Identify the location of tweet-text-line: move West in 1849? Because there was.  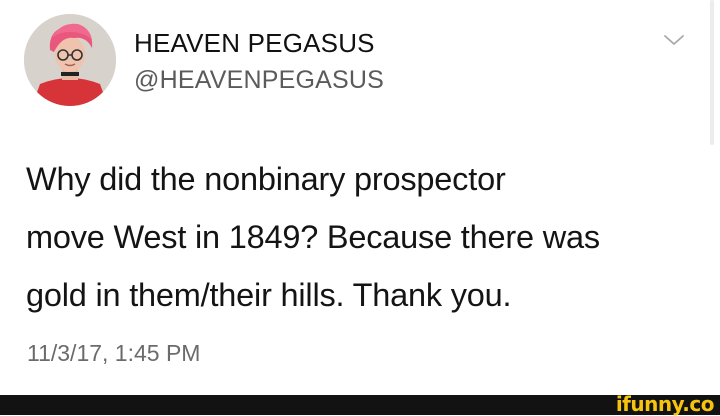
(313, 237).